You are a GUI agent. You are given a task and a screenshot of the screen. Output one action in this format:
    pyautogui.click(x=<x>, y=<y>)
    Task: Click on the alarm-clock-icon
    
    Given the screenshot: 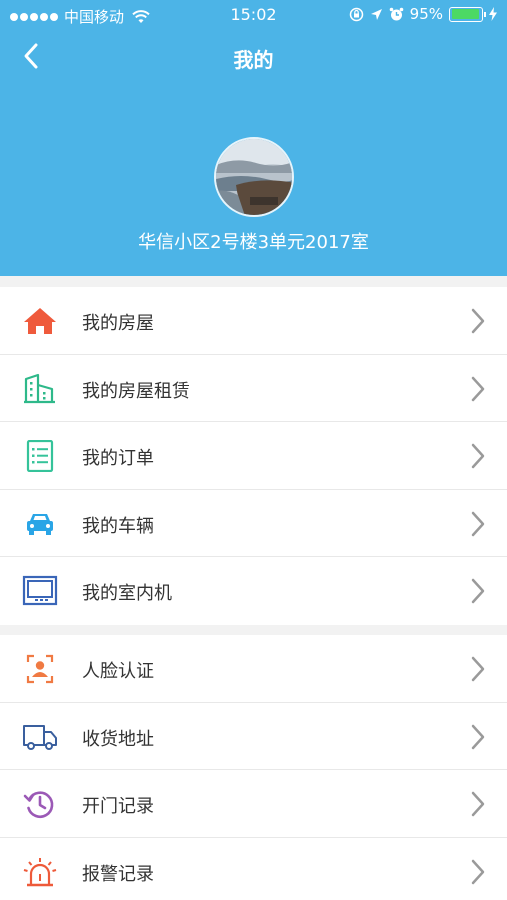 What is the action you would take?
    pyautogui.click(x=396, y=13)
    